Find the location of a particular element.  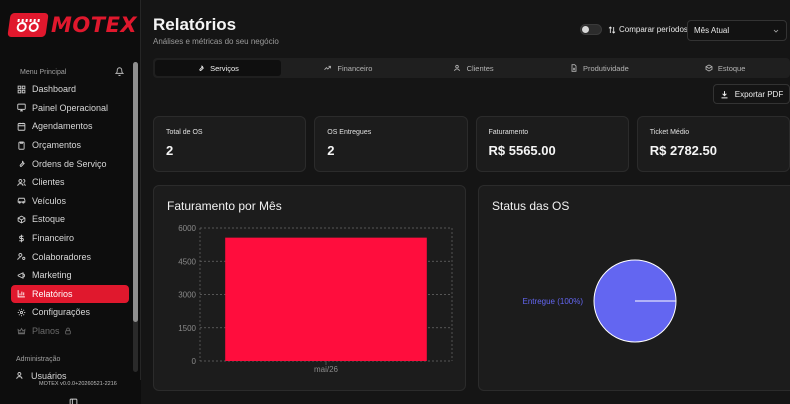

kpi-card-ticket-medio: Ticket Médio R$ 2782.50 is located at coordinates (713, 144).